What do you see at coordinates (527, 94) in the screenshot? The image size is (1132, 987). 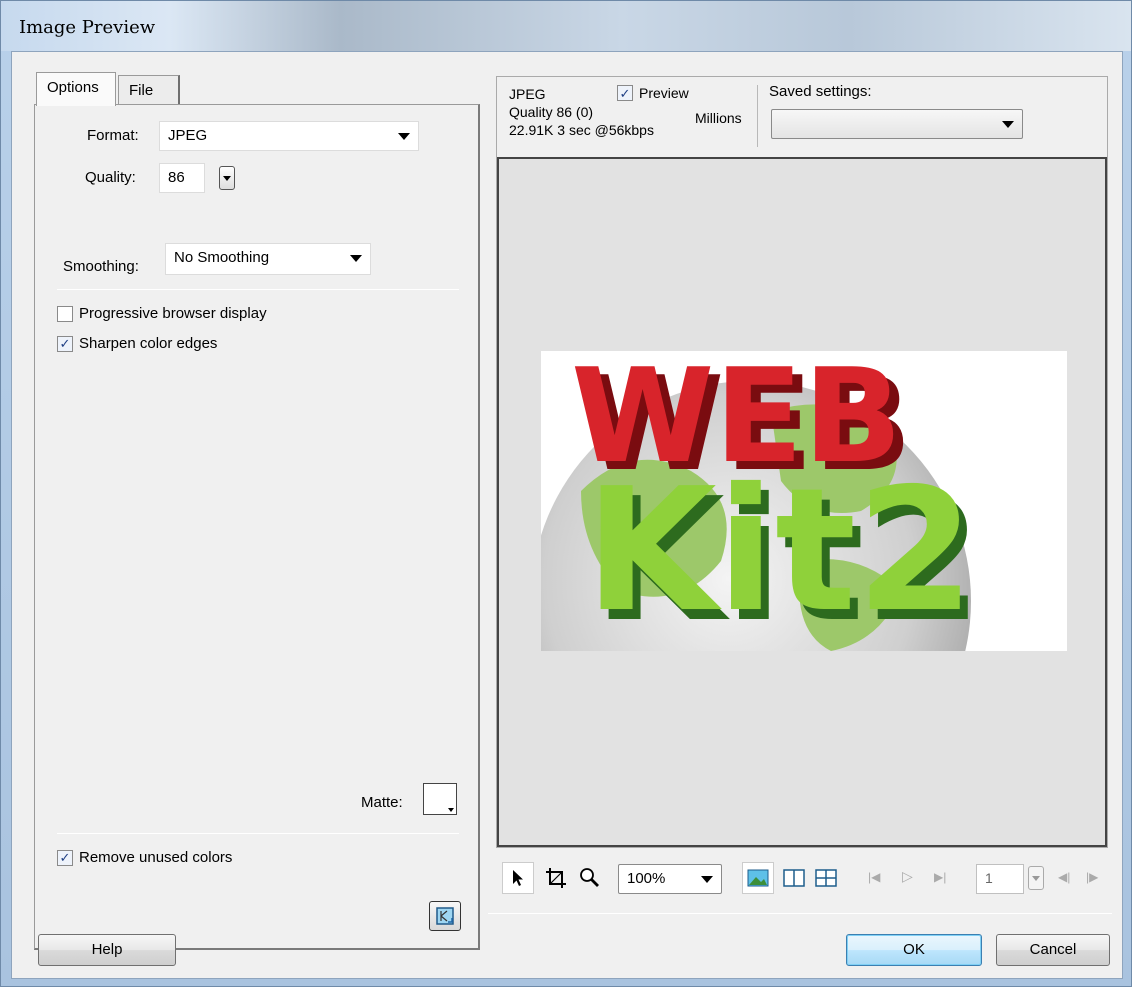 I see `preview-format: JPEG` at bounding box center [527, 94].